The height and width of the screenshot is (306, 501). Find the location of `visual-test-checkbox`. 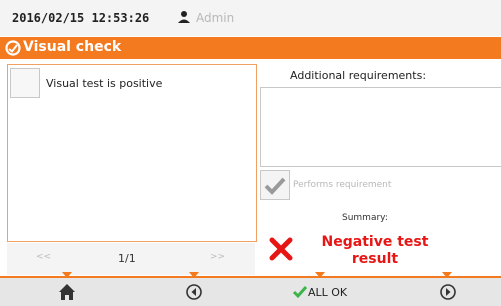

visual-test-checkbox is located at coordinates (25, 83).